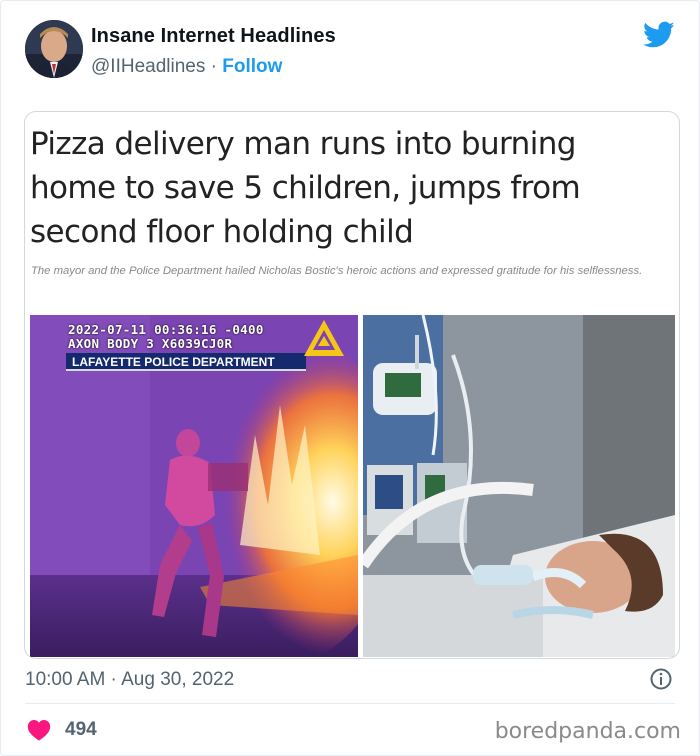 The width and height of the screenshot is (700, 756). I want to click on bodycam-timestamp: 2022-07-11 00:36:16 -0400, so click(166, 329).